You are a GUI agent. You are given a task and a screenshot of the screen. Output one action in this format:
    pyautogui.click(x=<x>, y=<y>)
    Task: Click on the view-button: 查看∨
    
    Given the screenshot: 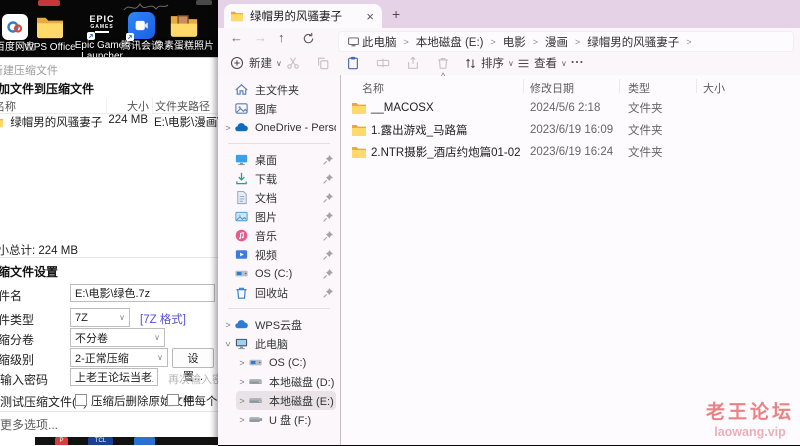 What is the action you would take?
    pyautogui.click(x=542, y=63)
    